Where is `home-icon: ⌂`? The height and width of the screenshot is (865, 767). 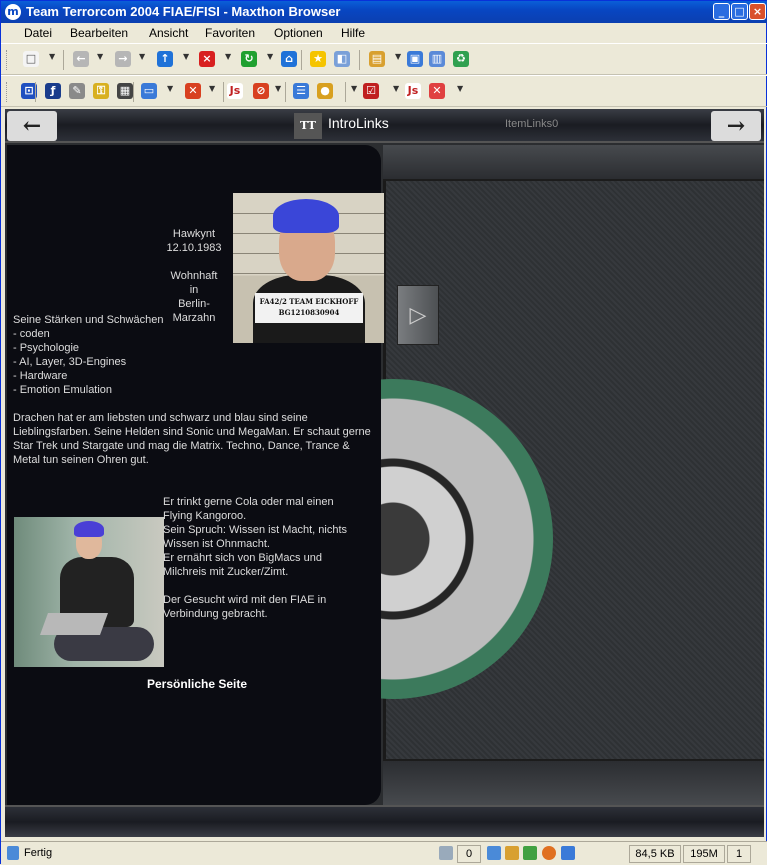 home-icon: ⌂ is located at coordinates (289, 59).